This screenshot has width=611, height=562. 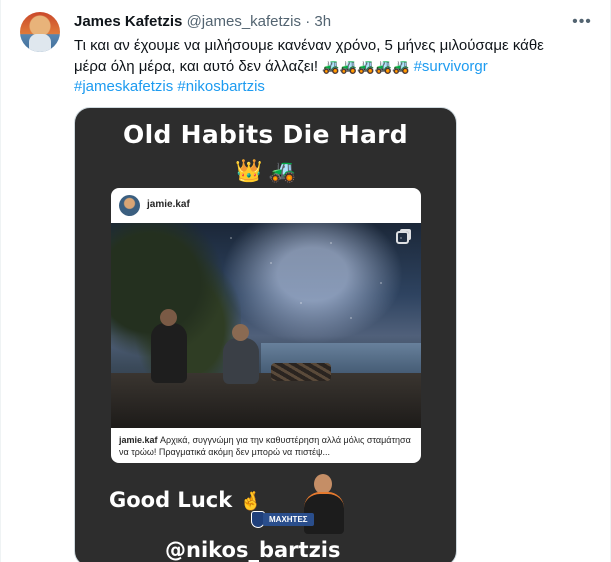 What do you see at coordinates (451, 66) in the screenshot?
I see `hashtag-survivorgr: #survivorgr` at bounding box center [451, 66].